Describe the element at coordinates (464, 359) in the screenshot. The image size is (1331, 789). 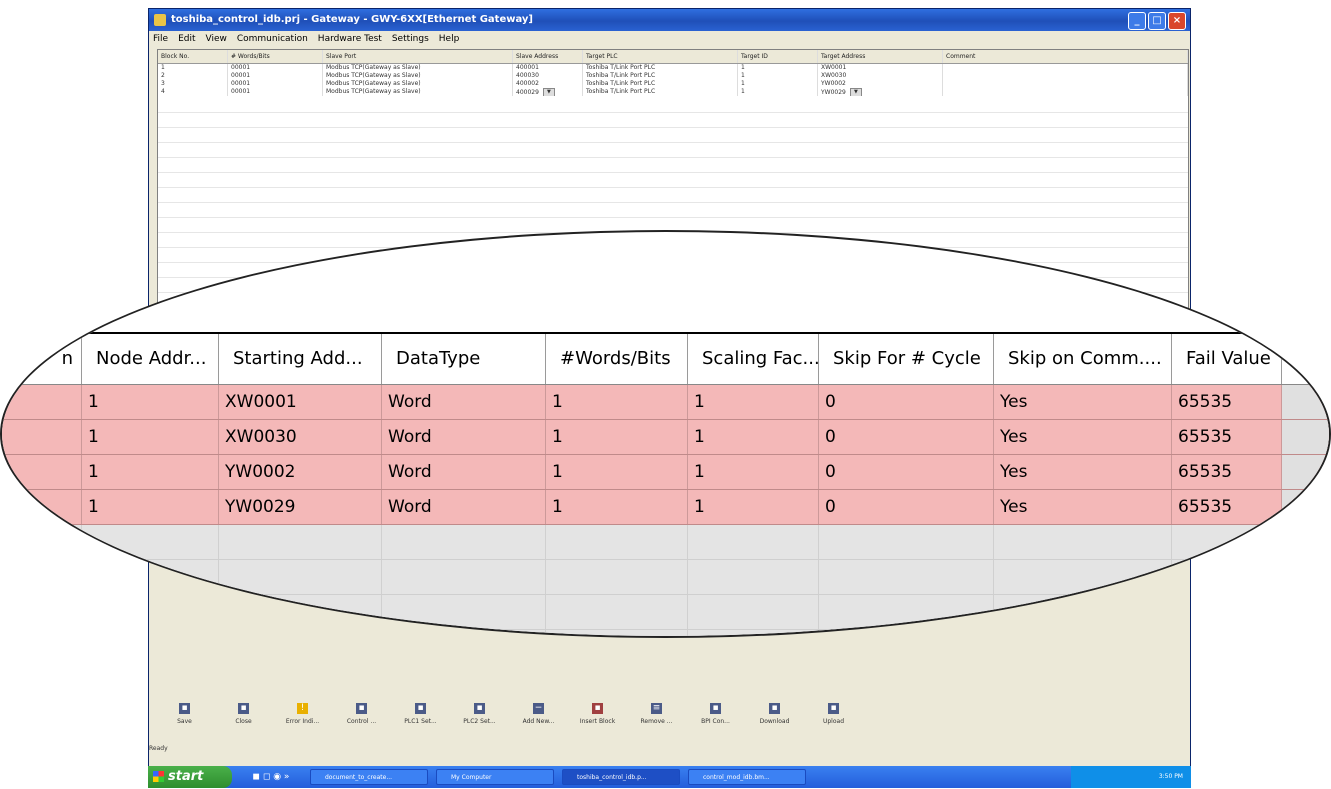
I see `column-header-datatype: DataType` at that location.